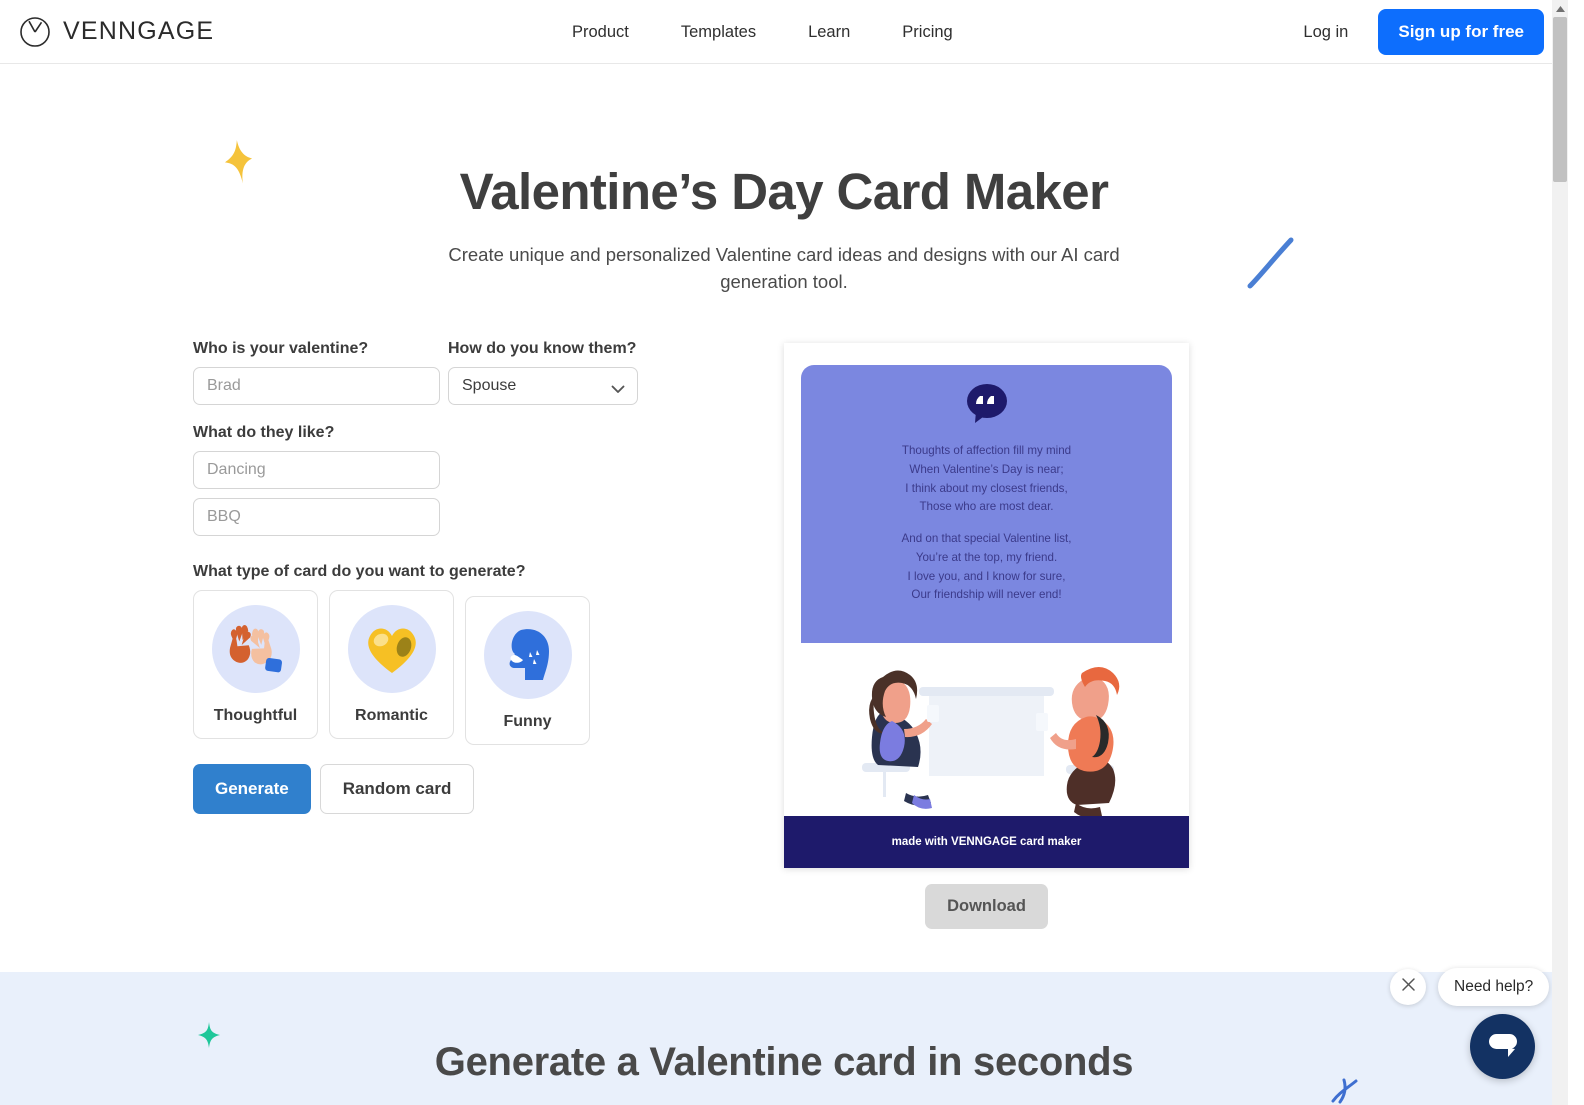 The height and width of the screenshot is (1105, 1584). I want to click on brand-logo: VENNGAGE, so click(116, 32).